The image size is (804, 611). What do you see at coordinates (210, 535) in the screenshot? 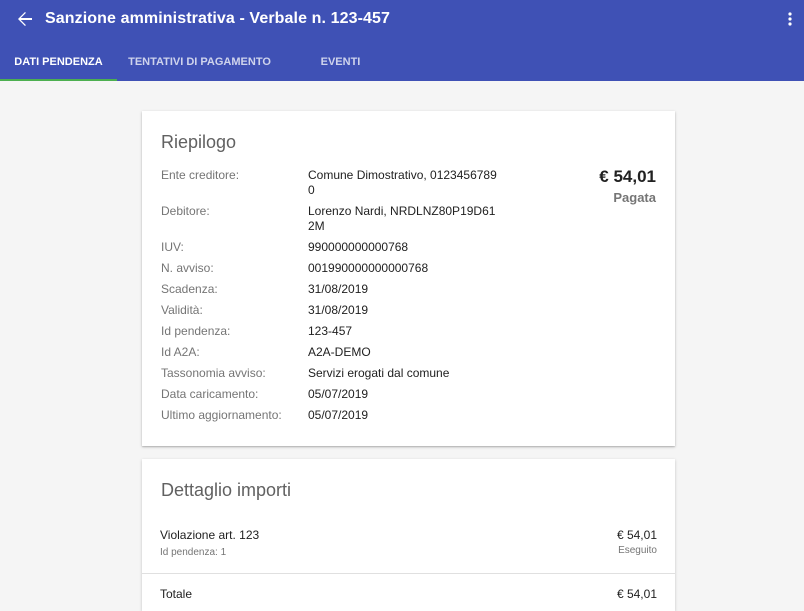
I see `item-description: Violazione art. 123` at bounding box center [210, 535].